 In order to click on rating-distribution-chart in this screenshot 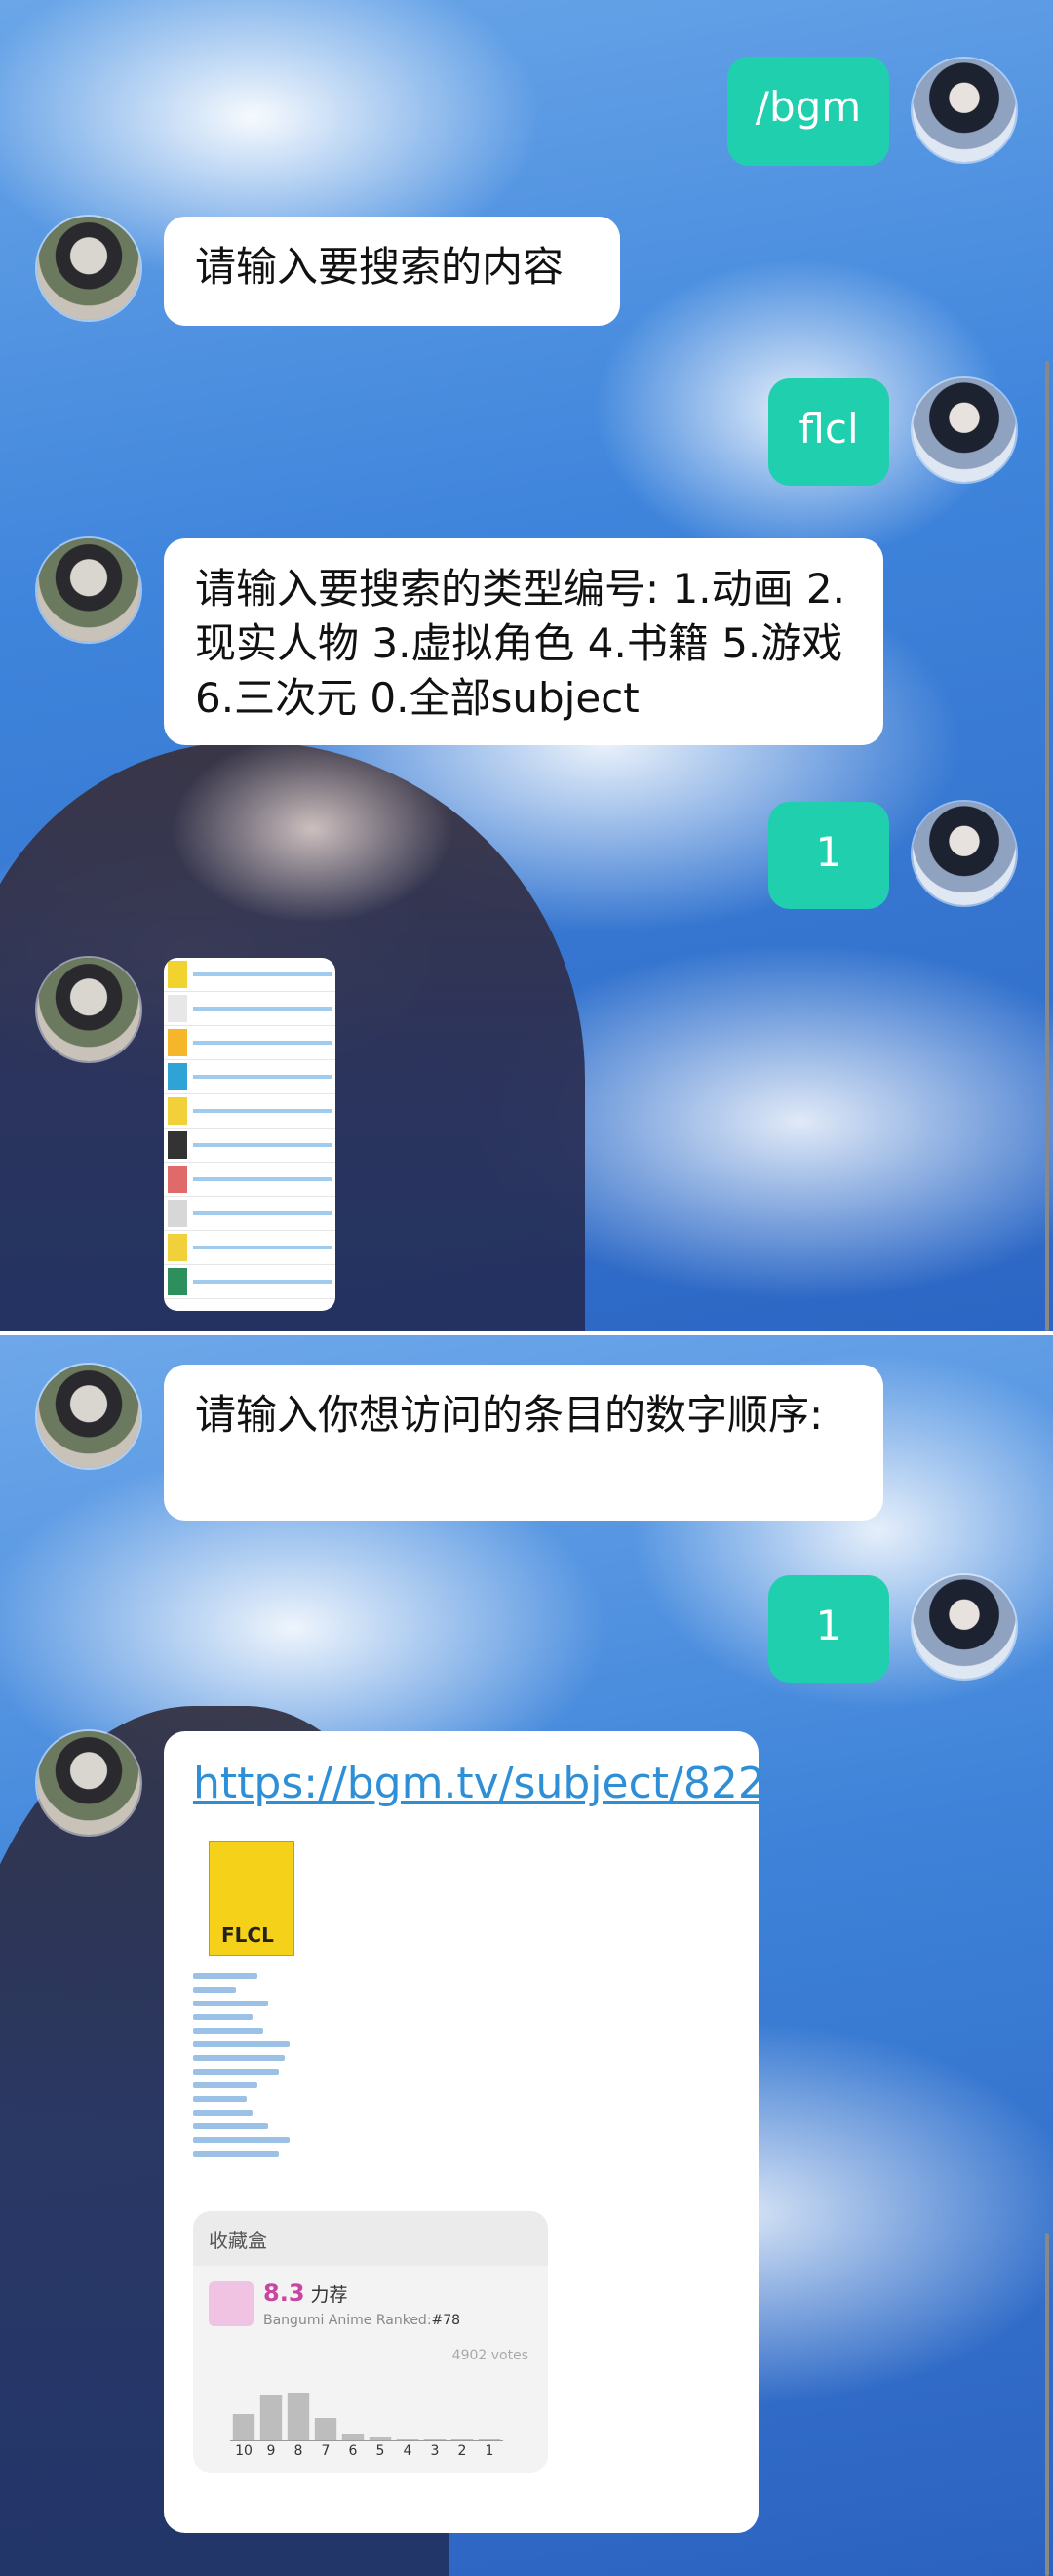, I will do `click(366, 2417)`.